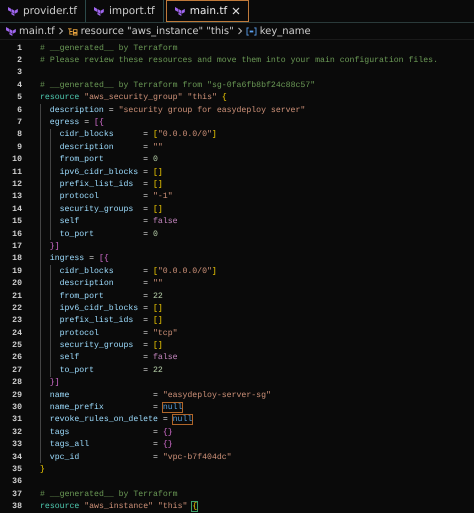  What do you see at coordinates (72, 31) in the screenshot?
I see `structure-icon` at bounding box center [72, 31].